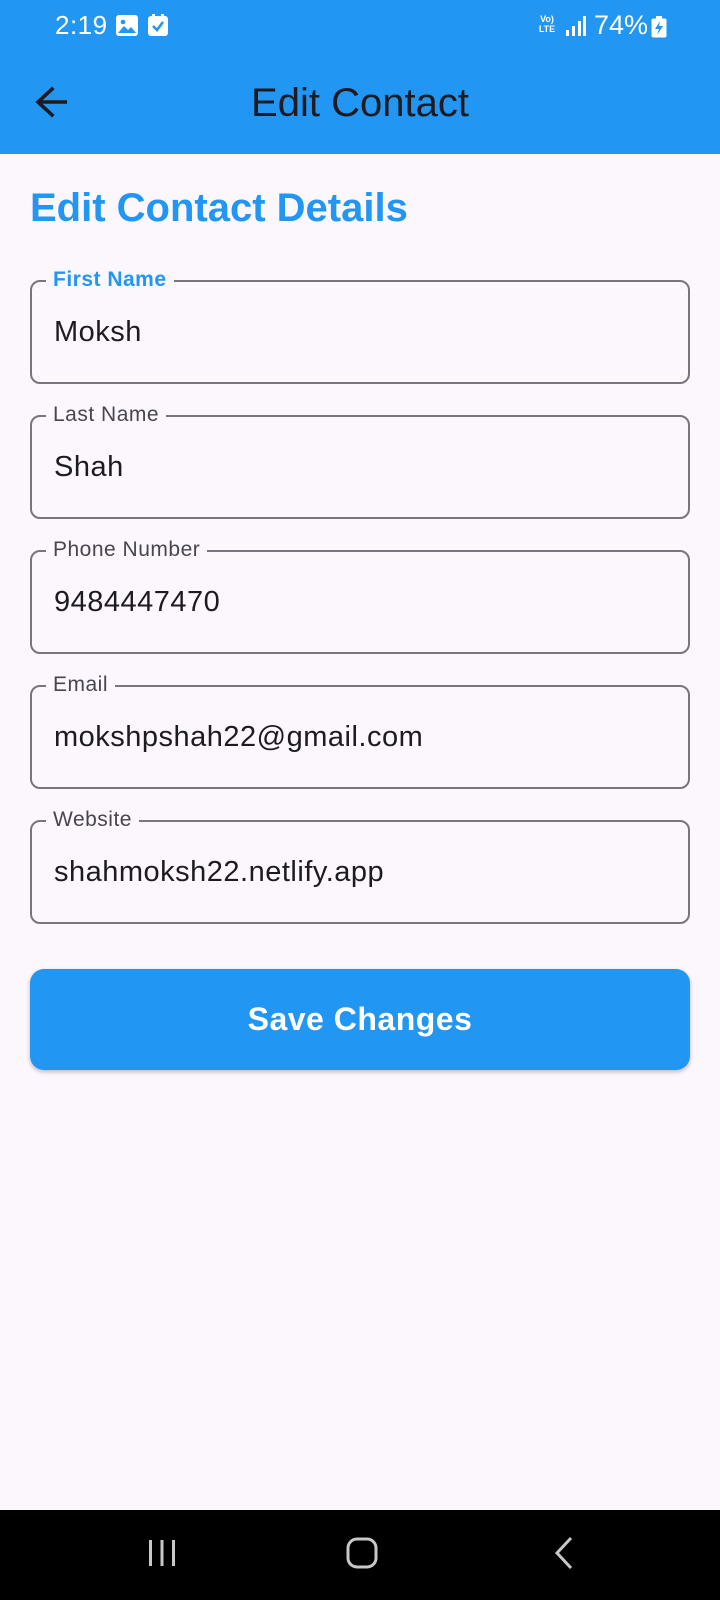 The image size is (720, 1600). Describe the element at coordinates (576, 26) in the screenshot. I see `signal-icon` at that location.